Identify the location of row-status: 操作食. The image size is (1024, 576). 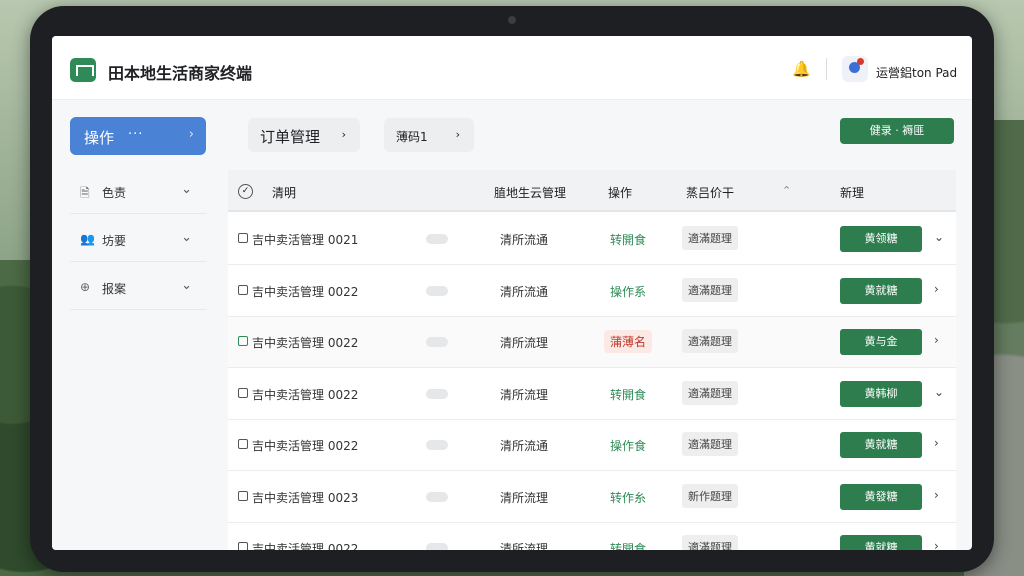
(628, 446).